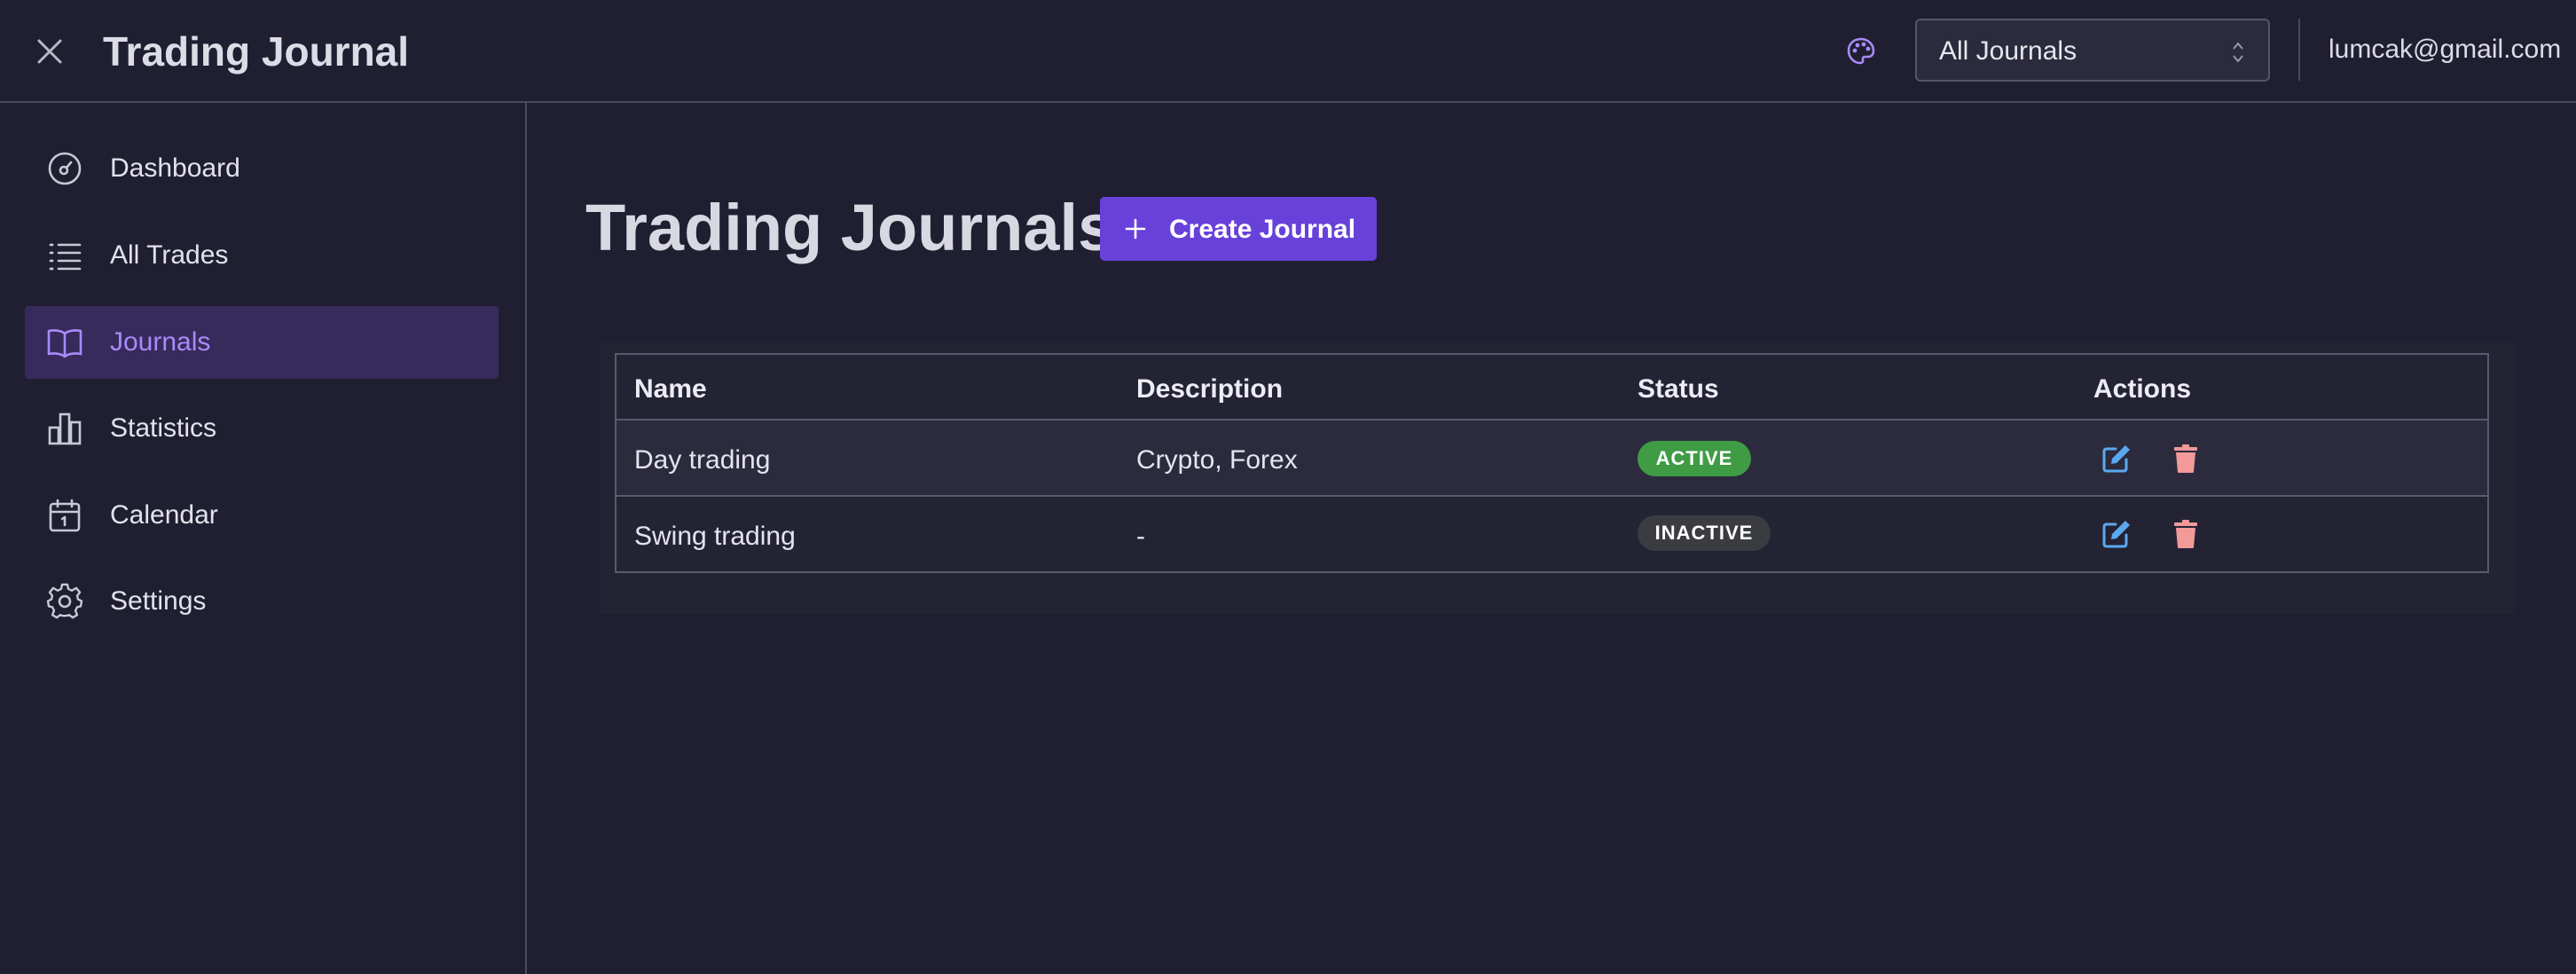 The image size is (2576, 974). What do you see at coordinates (262, 429) in the screenshot?
I see `sidebar-item-statistics: Statistics` at bounding box center [262, 429].